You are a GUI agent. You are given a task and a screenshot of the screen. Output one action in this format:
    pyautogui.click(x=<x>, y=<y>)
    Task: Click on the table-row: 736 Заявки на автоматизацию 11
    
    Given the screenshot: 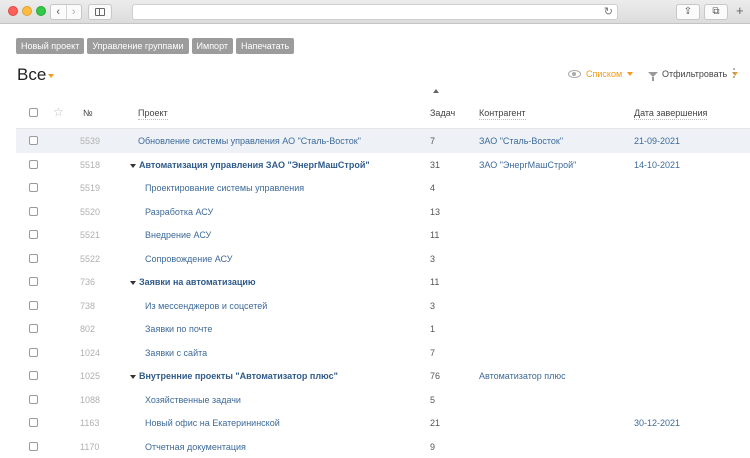 What is the action you would take?
    pyautogui.click(x=383, y=282)
    